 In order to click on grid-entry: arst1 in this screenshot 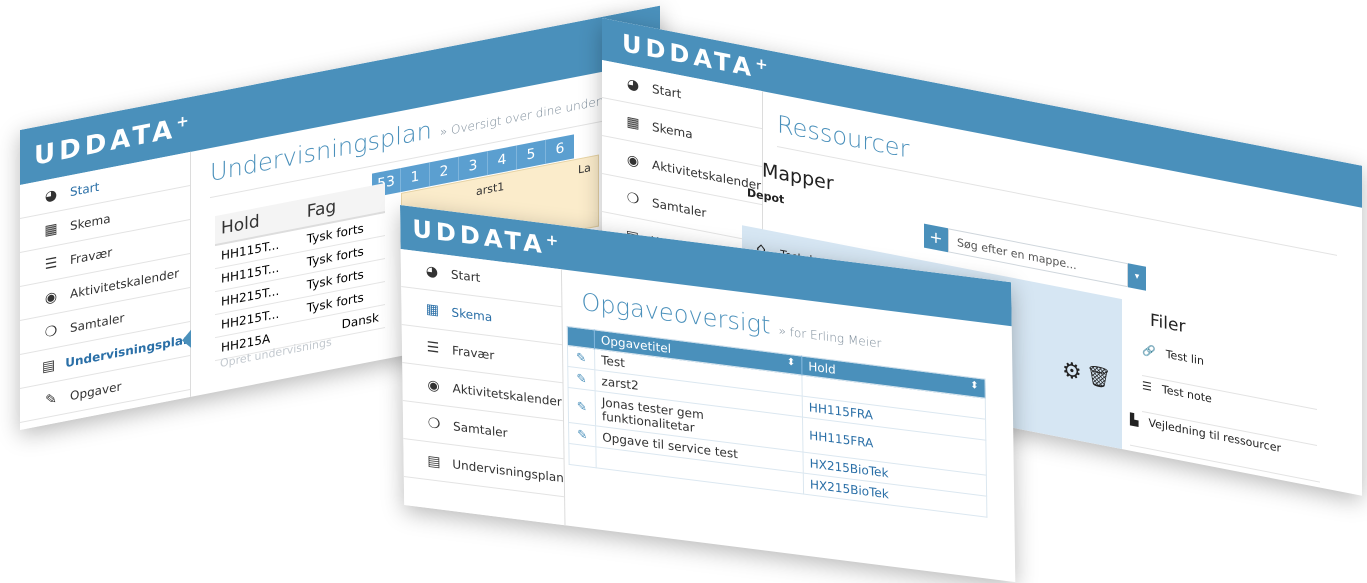, I will do `click(490, 189)`.